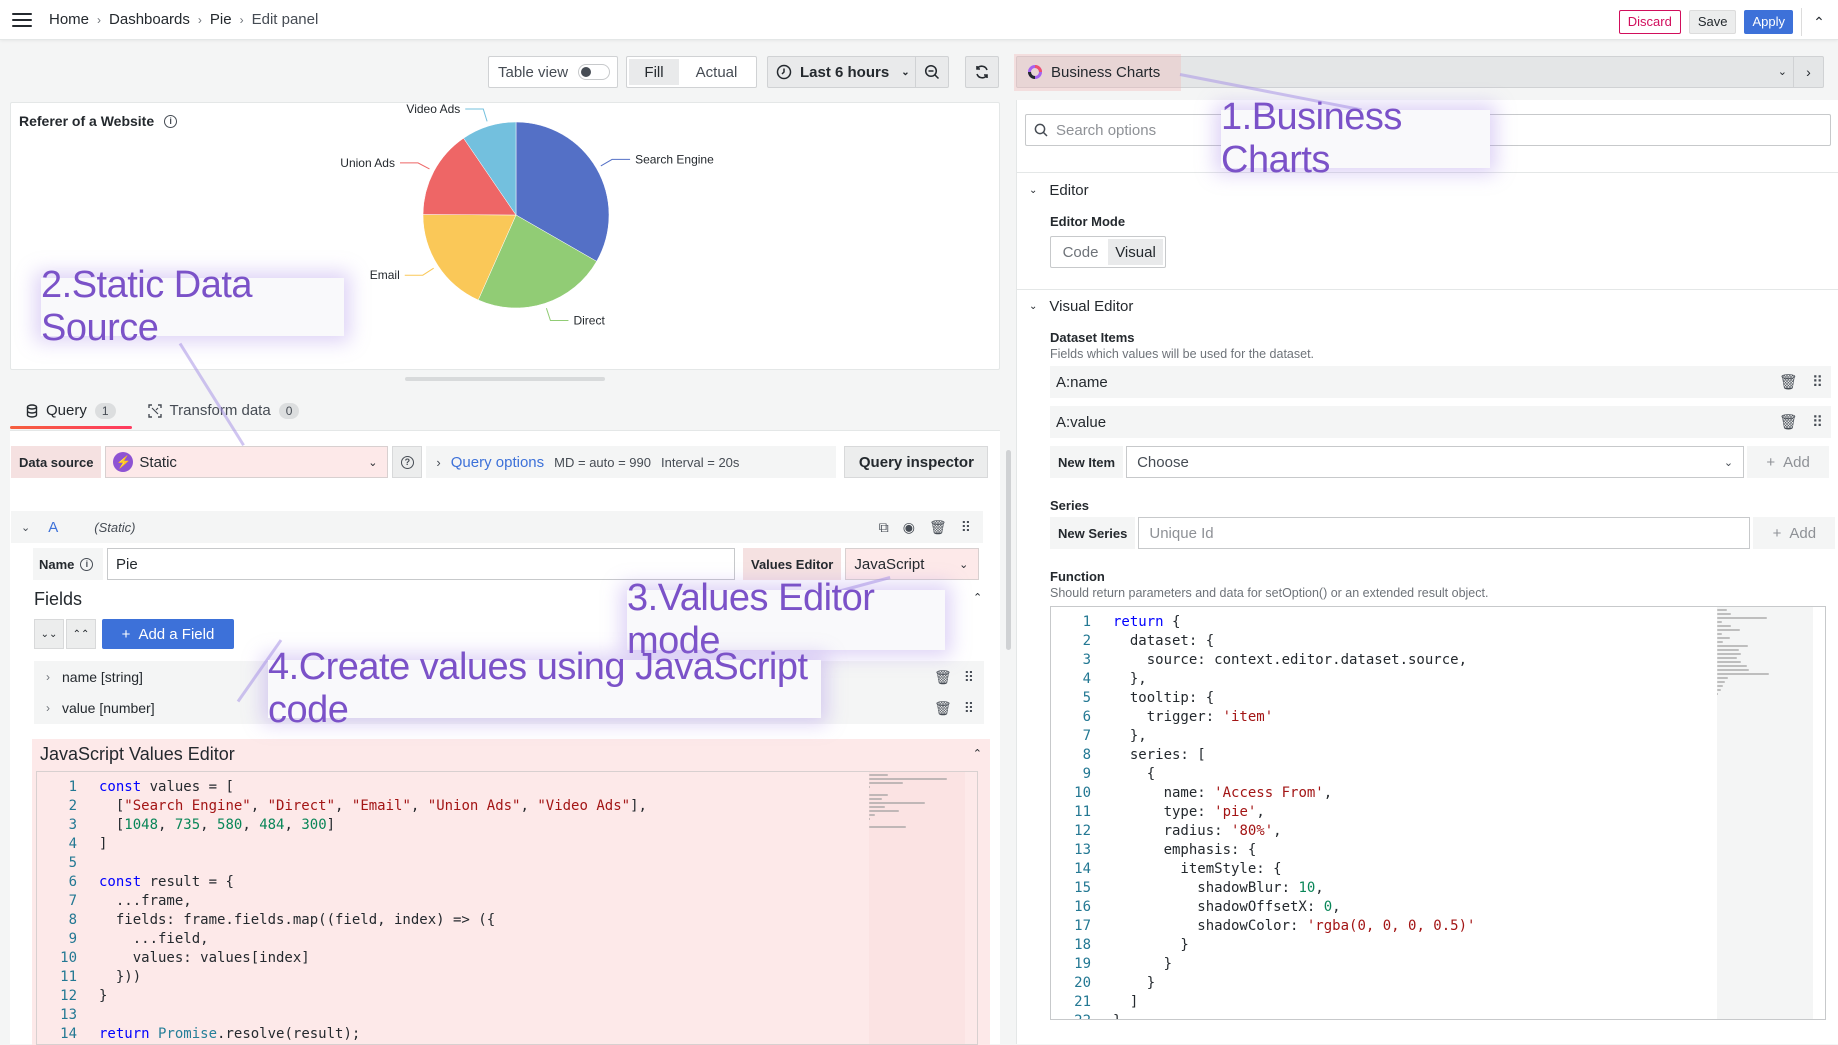  I want to click on line-number: 12, so click(1082, 831).